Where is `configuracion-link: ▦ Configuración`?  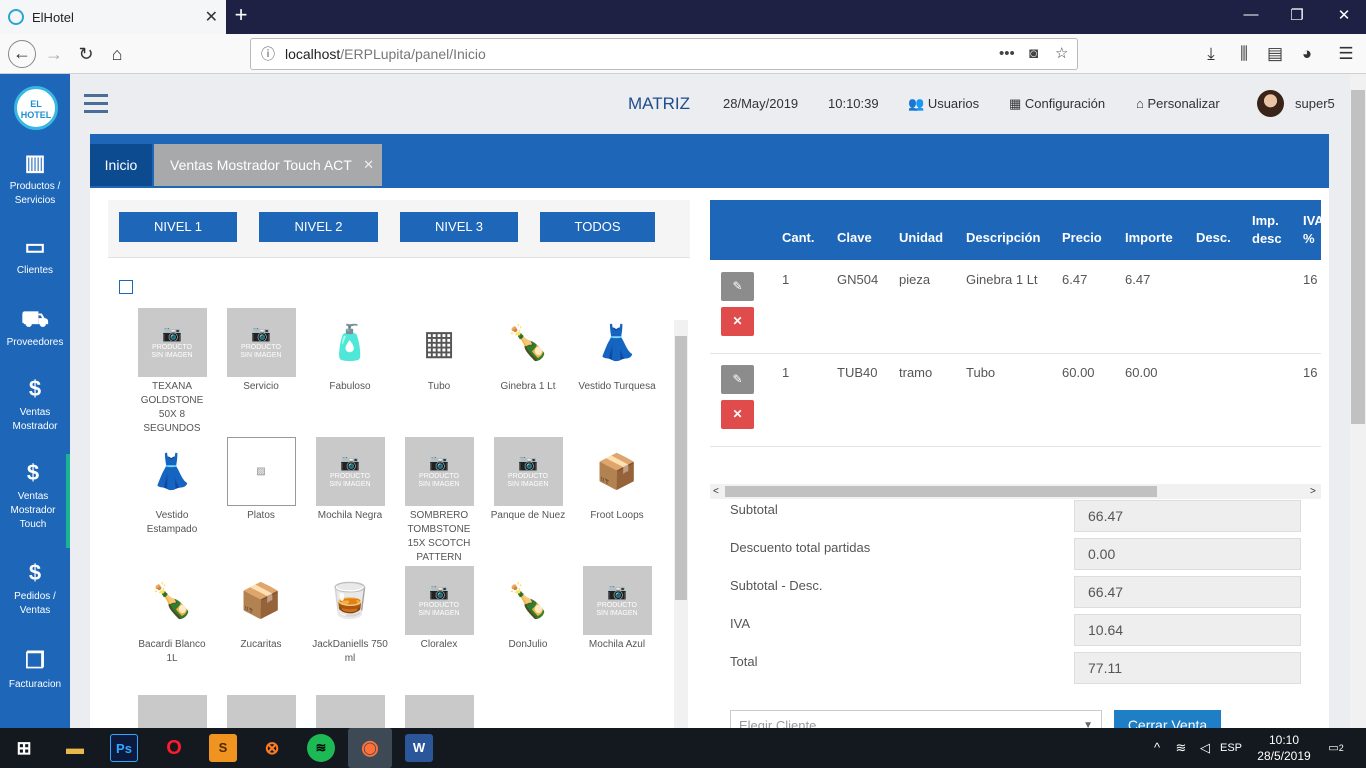 configuracion-link: ▦ Configuración is located at coordinates (1057, 104).